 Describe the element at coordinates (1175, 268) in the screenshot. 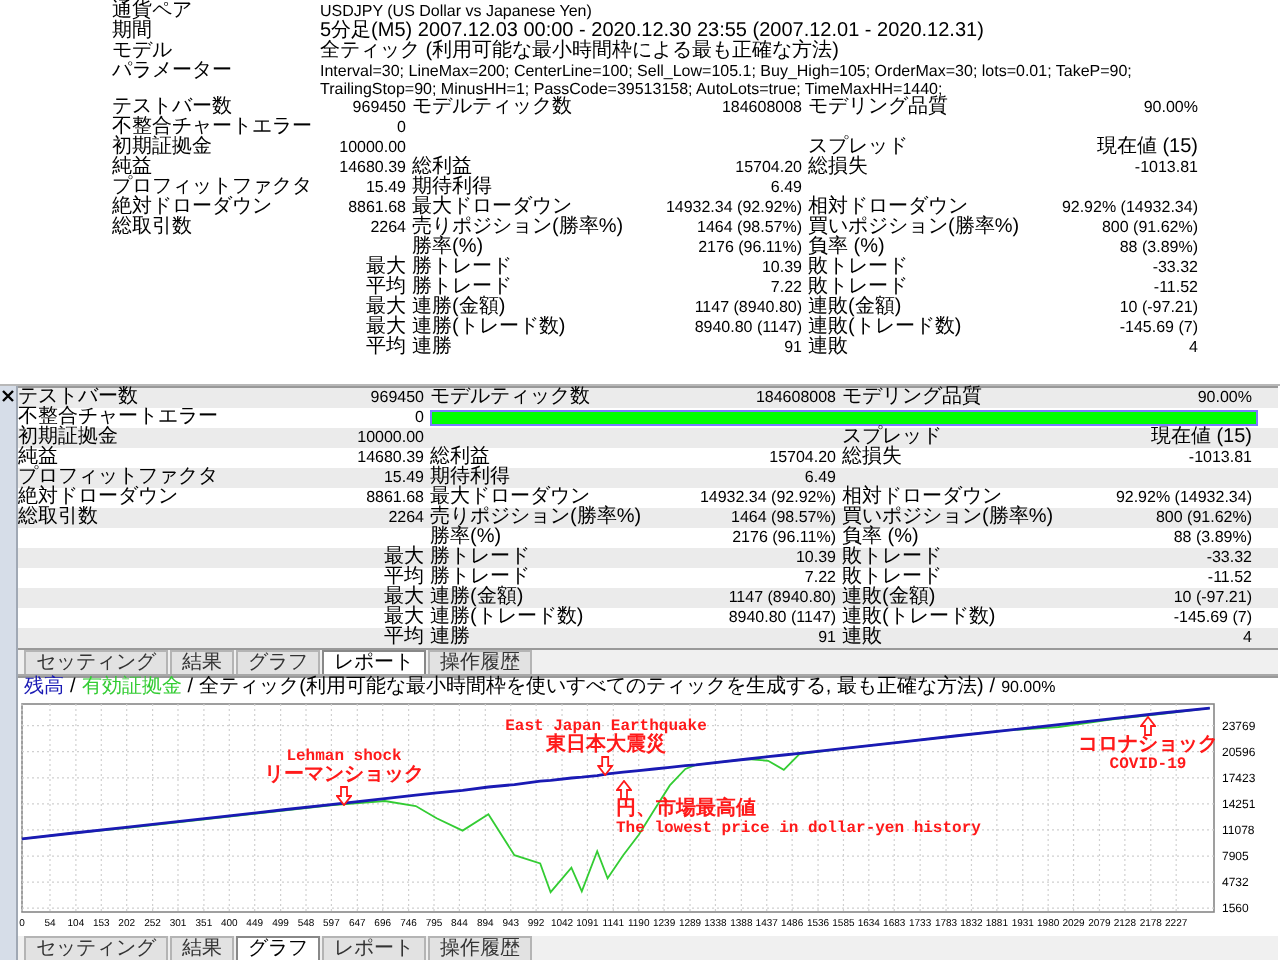

I see `stat-value: -33.32` at that location.